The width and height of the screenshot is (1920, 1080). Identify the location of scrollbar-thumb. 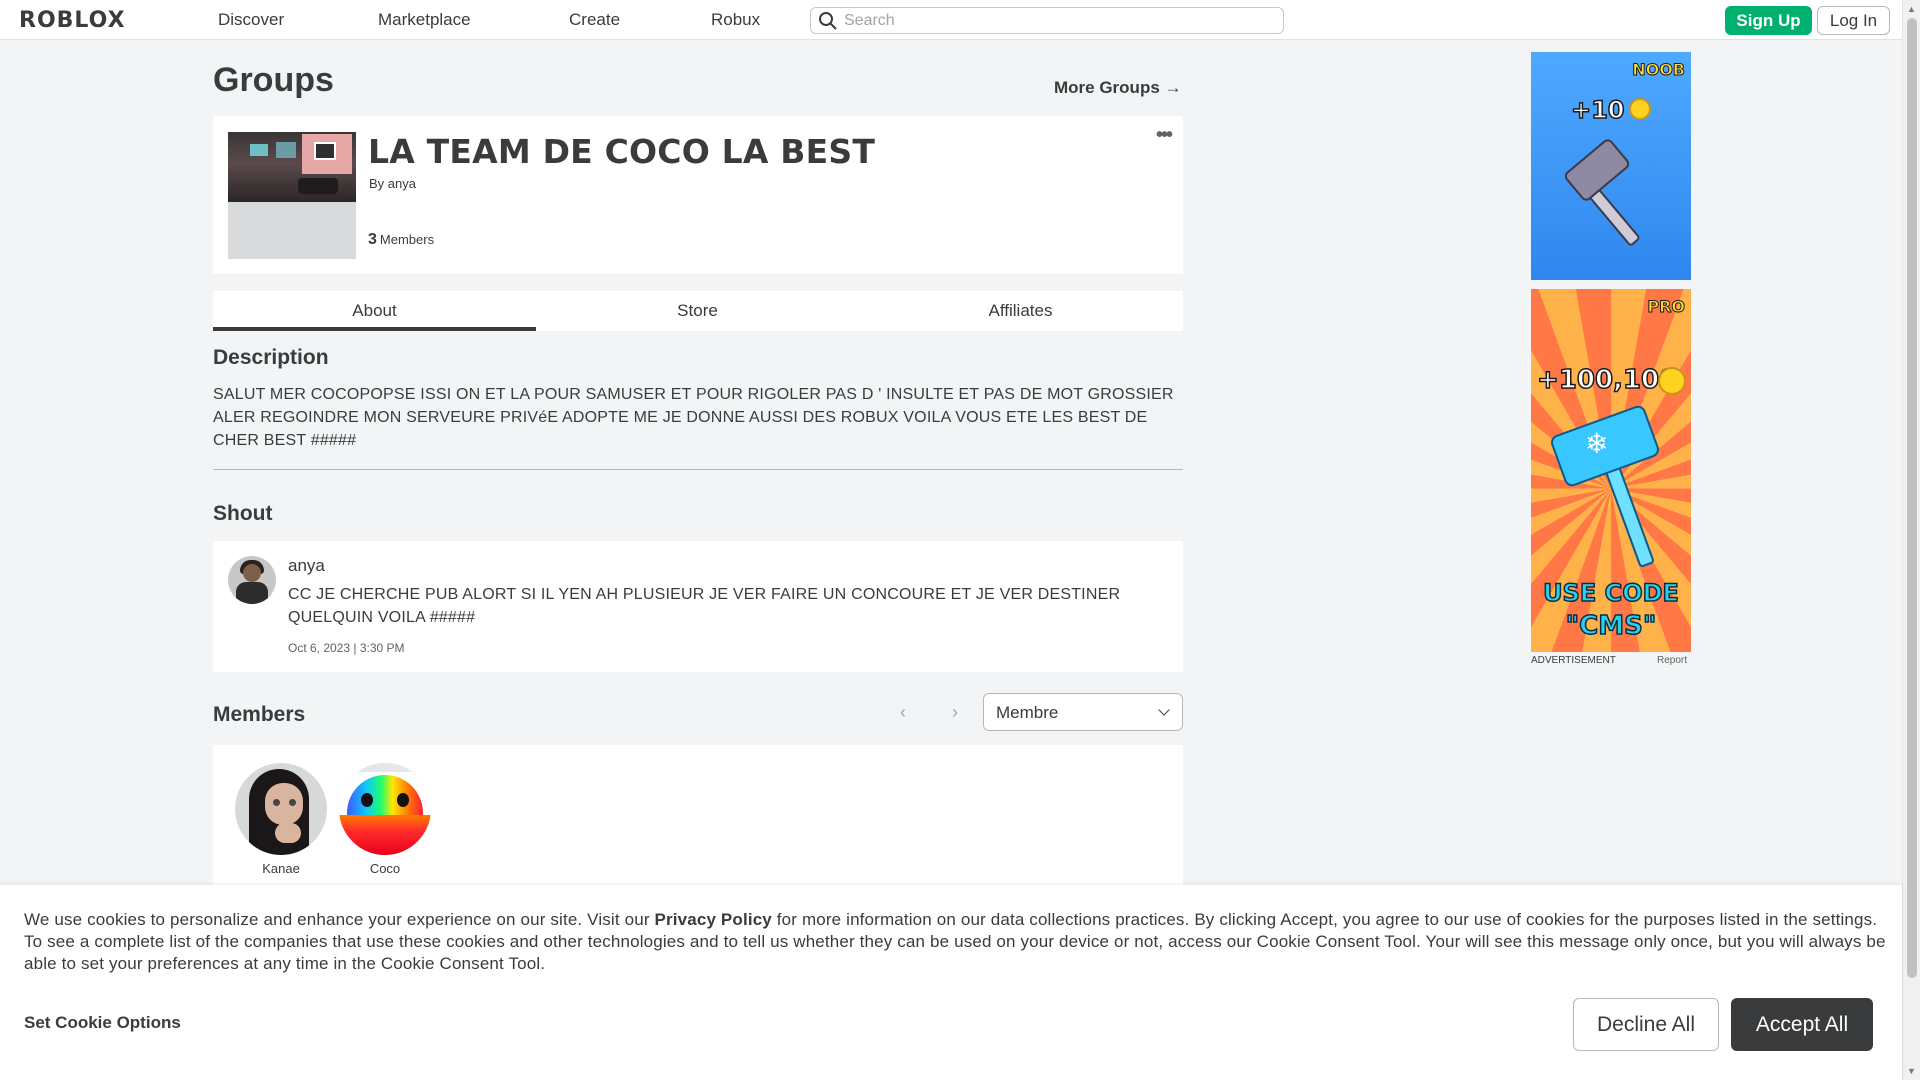
(1912, 498).